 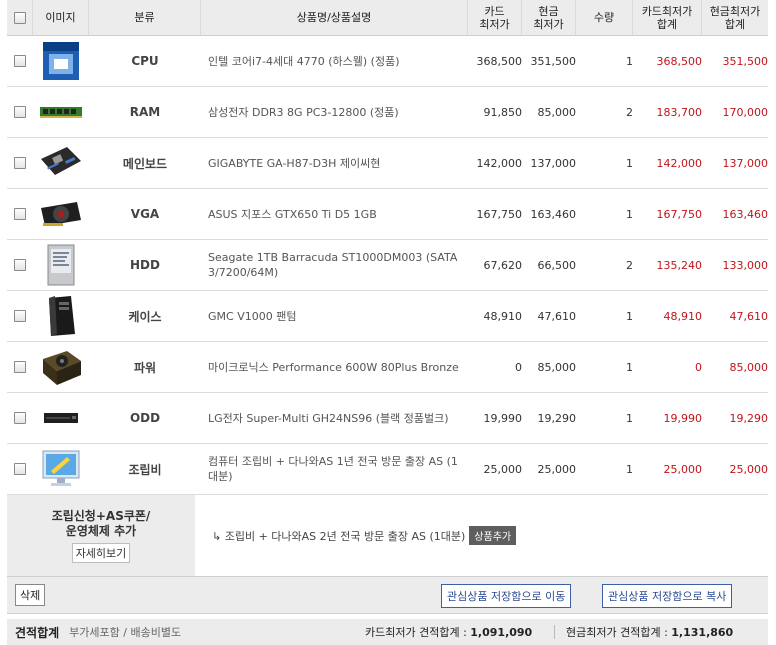 I want to click on cash-price: 66,500, so click(x=557, y=265).